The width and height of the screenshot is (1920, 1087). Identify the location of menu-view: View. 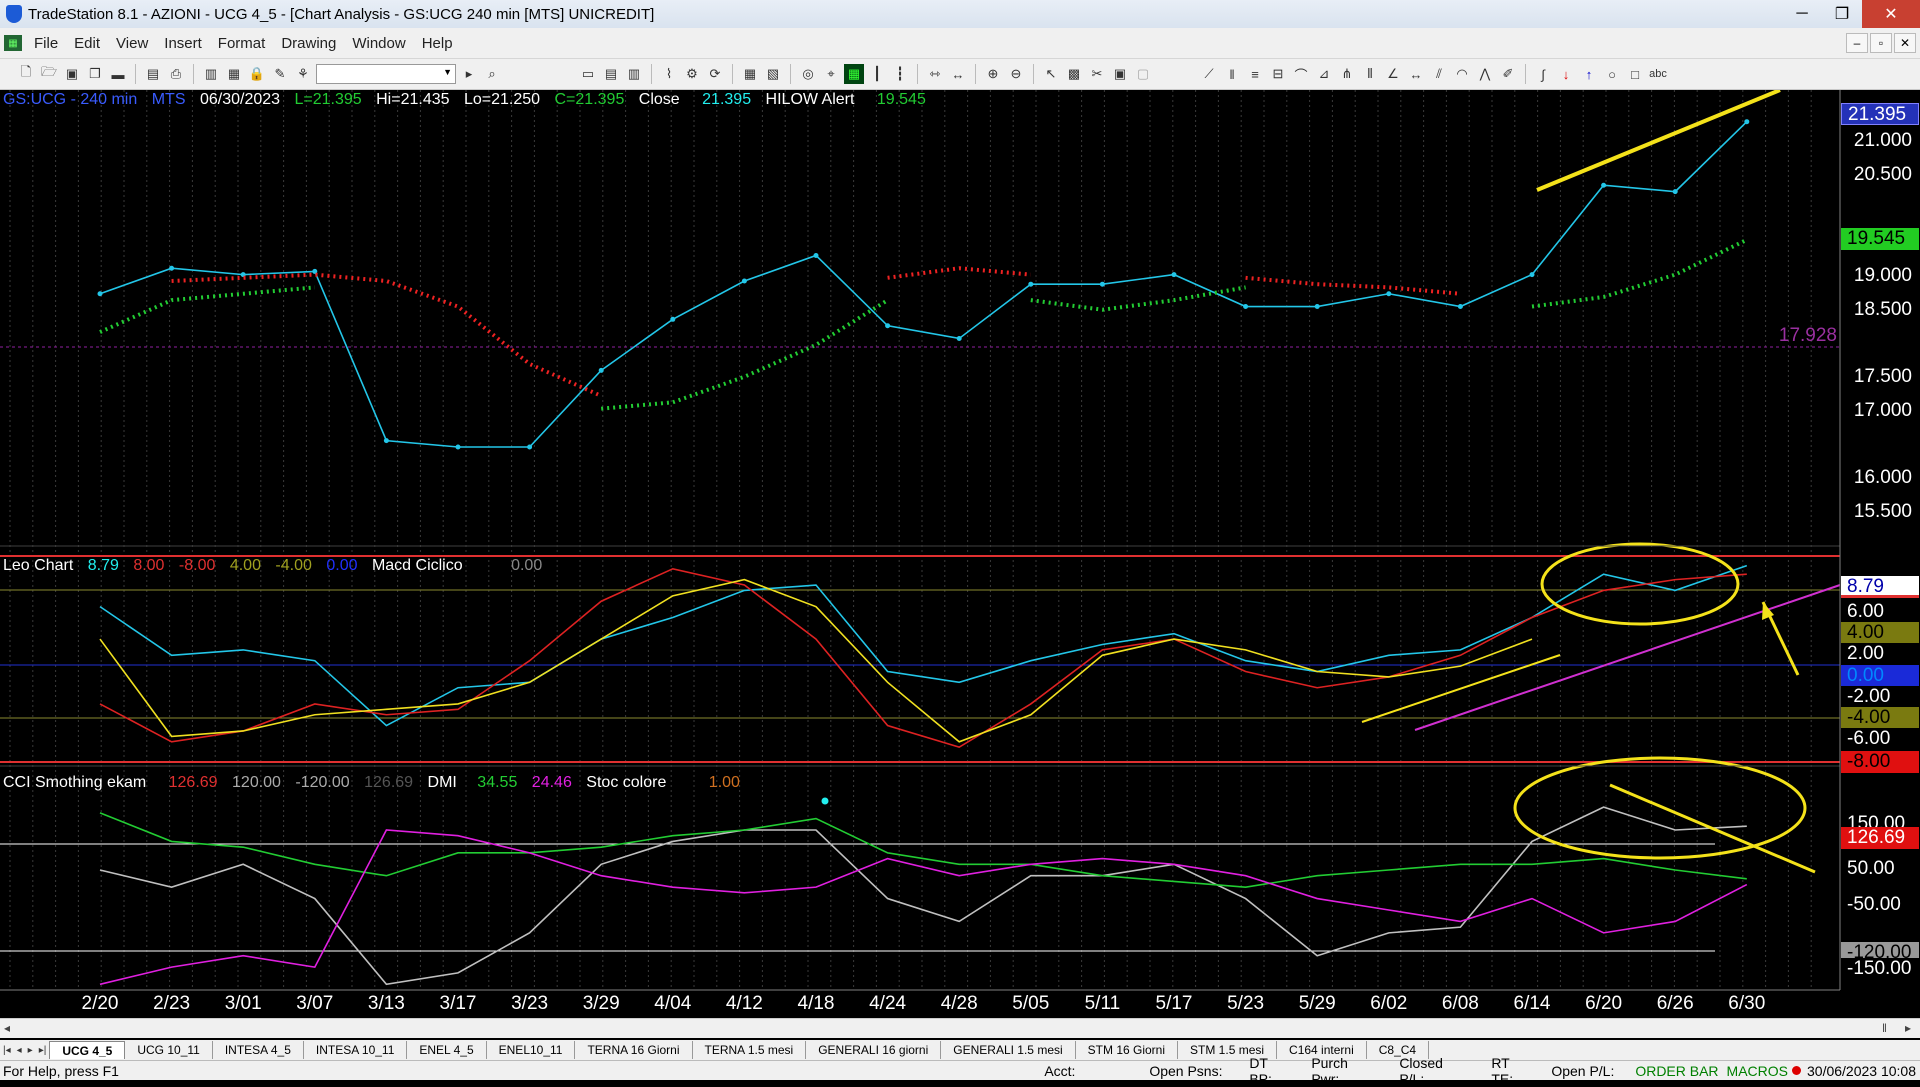
(132, 43).